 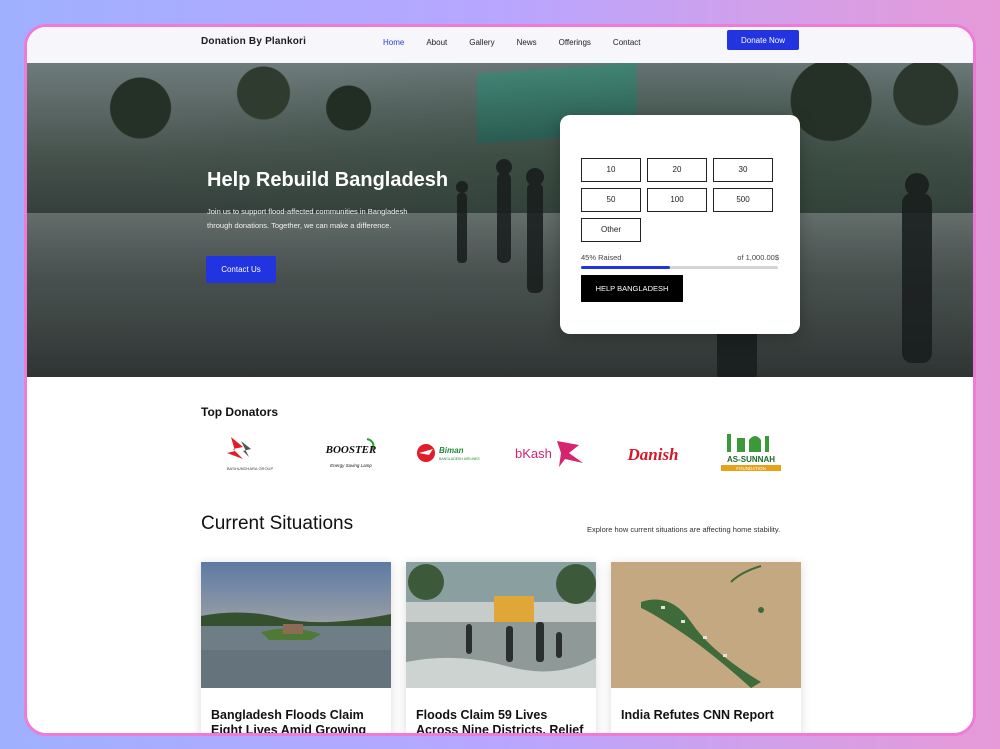 I want to click on svg-text: BANGLADESH AIRLINES, so click(x=459, y=459).